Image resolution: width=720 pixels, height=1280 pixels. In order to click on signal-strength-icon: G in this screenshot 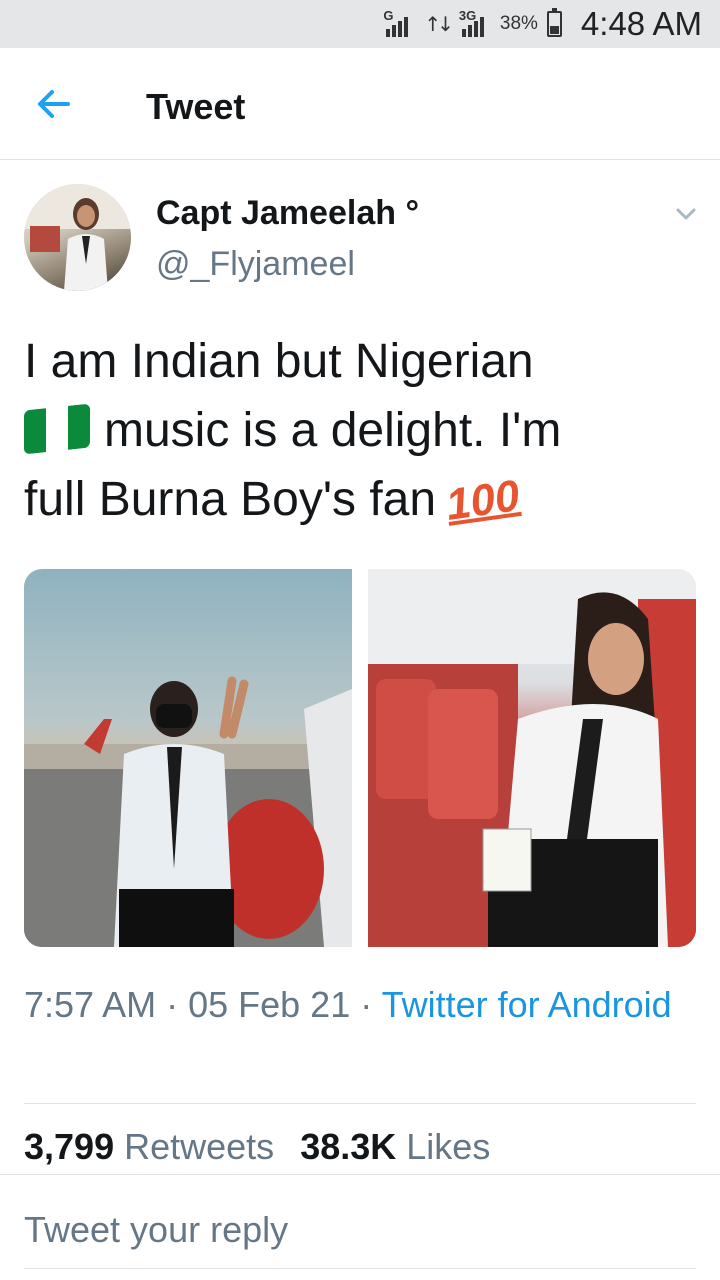, I will do `click(399, 23)`.